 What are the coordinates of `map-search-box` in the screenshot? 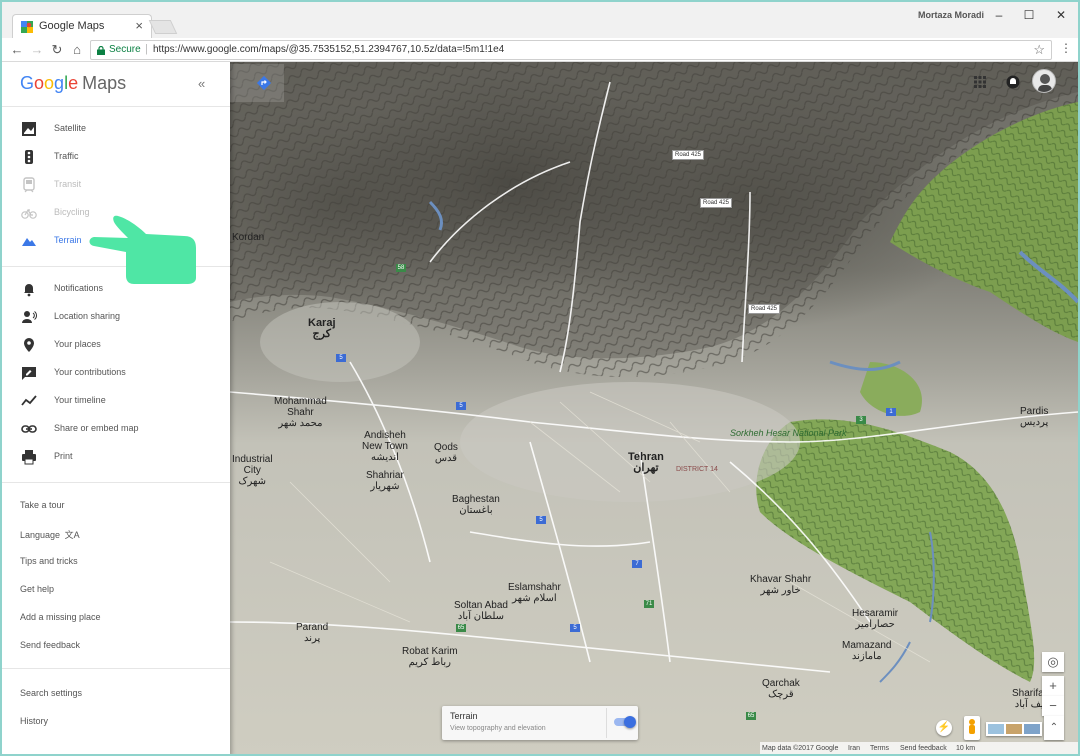 It's located at (257, 83).